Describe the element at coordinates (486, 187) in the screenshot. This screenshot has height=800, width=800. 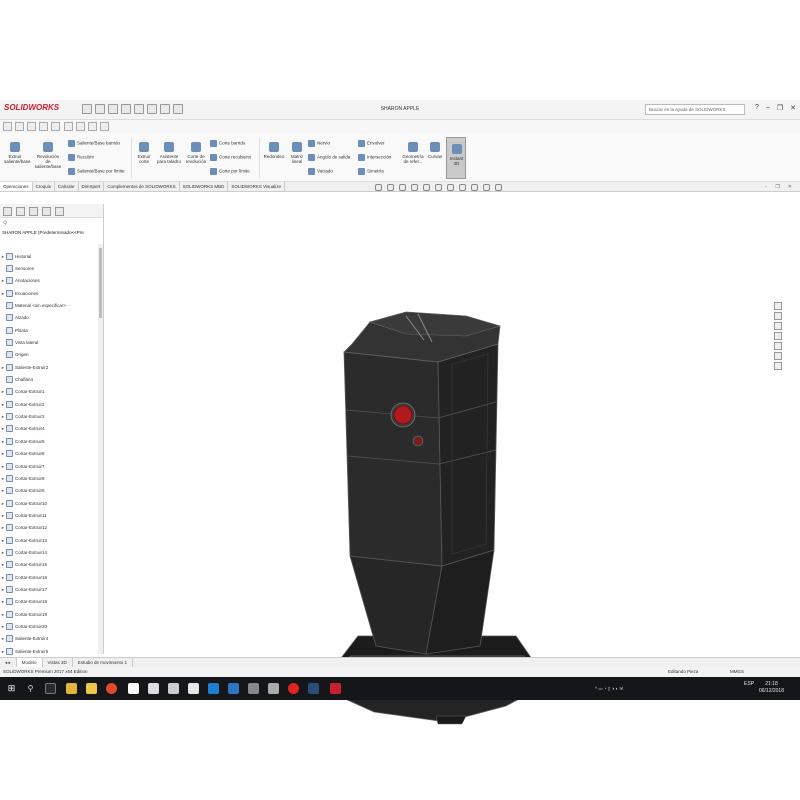
I see `apply-scene-icon` at that location.